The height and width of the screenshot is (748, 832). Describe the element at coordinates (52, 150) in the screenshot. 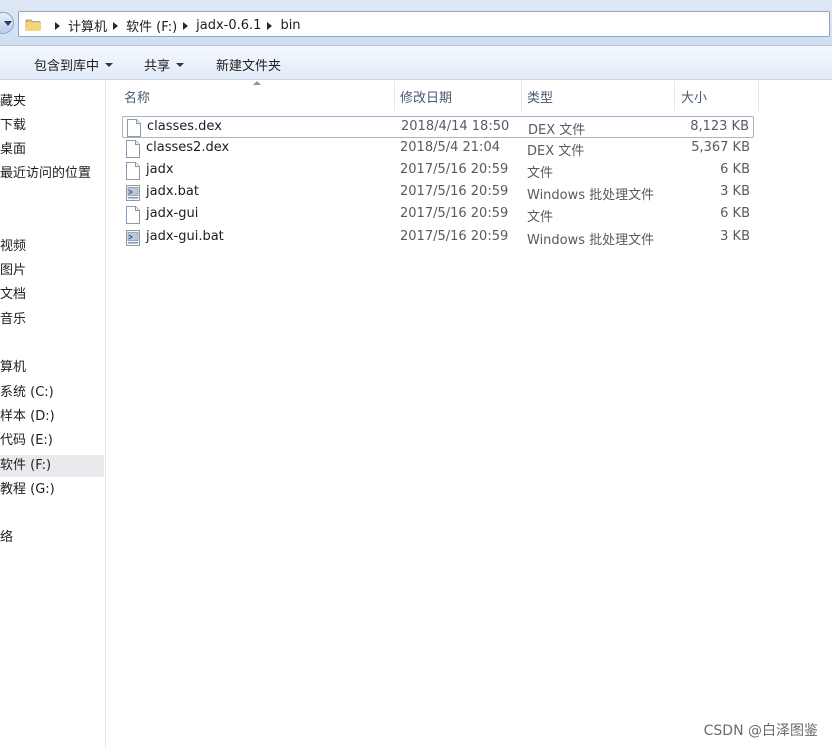

I see `sidebar-item-desktop: 桌面` at that location.